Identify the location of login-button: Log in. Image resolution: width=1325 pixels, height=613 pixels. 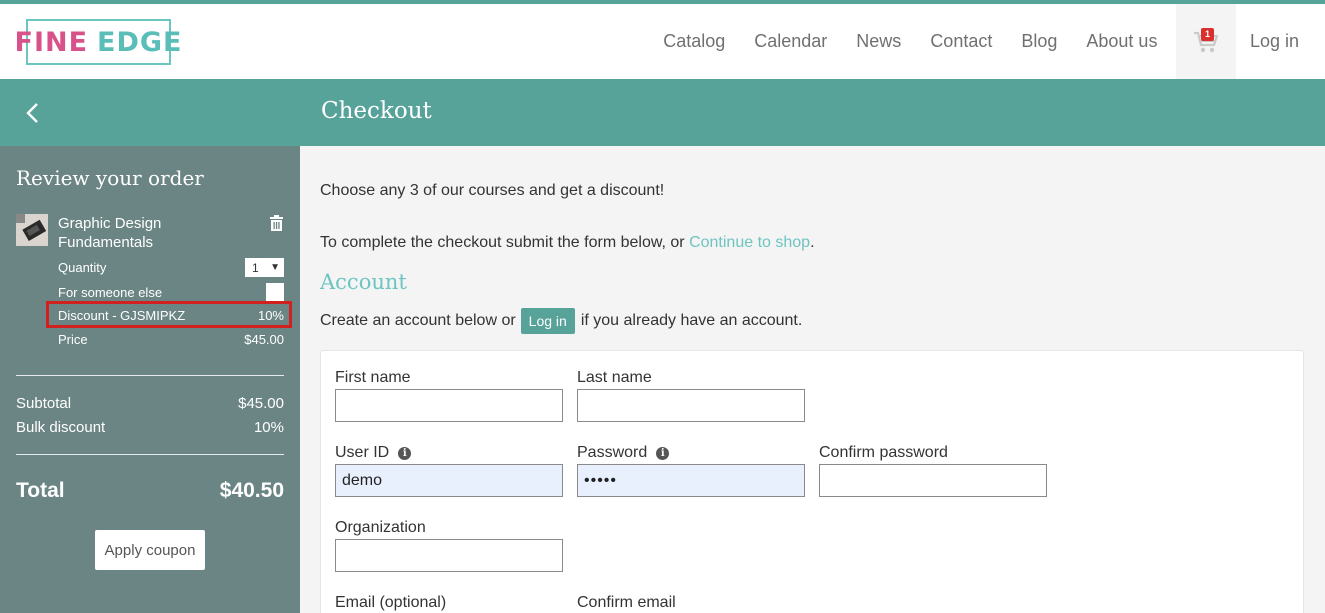
(547, 321).